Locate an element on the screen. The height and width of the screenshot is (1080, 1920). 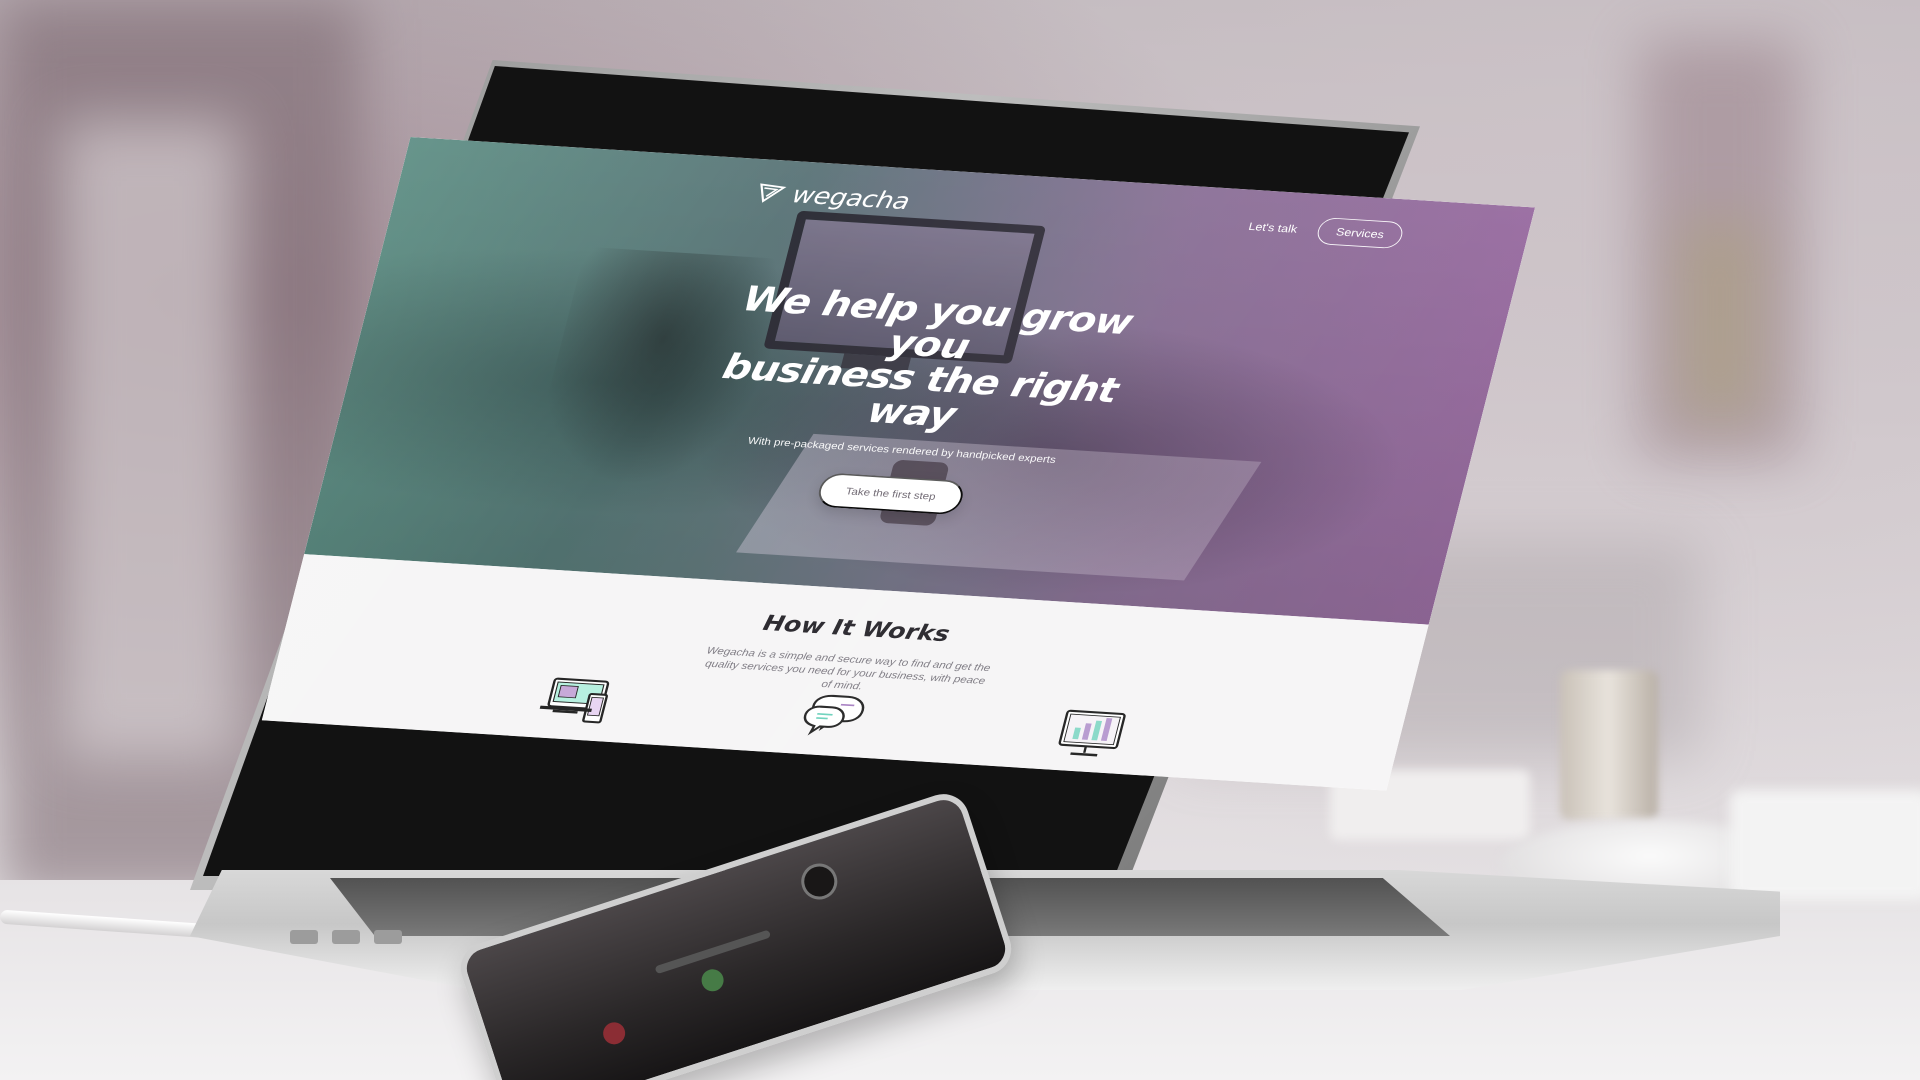
mug is located at coordinates (1609, 745).